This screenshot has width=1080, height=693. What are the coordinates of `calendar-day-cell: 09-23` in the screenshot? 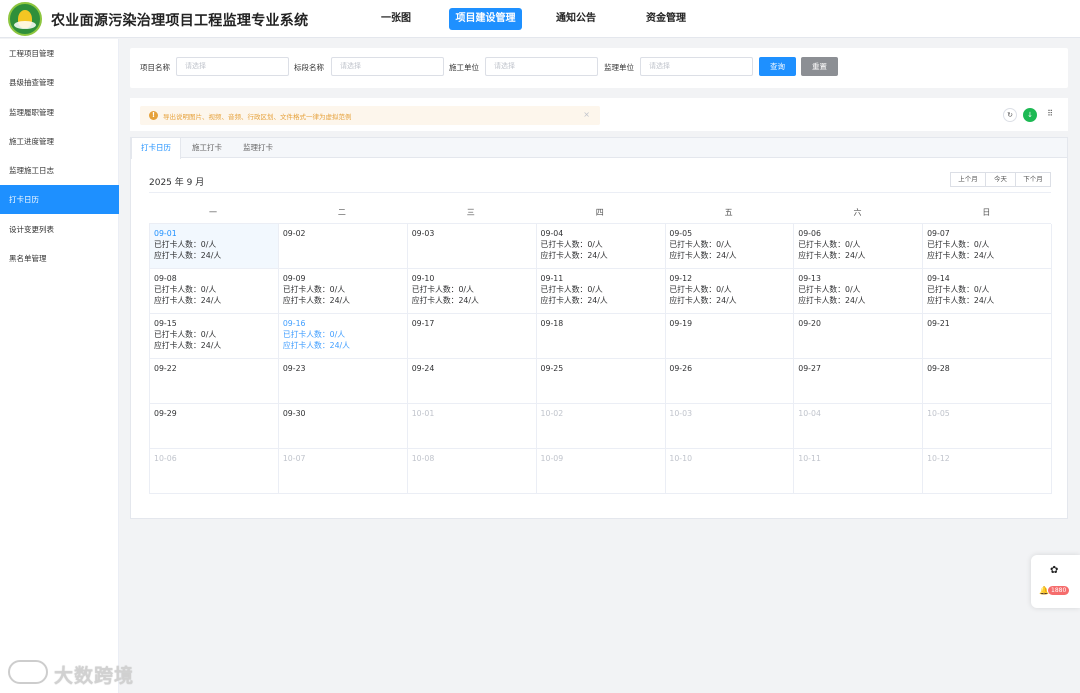 It's located at (343, 381).